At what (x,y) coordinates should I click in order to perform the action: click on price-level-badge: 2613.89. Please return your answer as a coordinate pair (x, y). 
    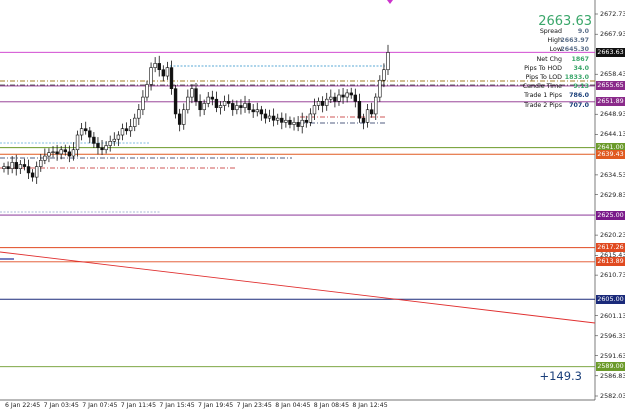
    Looking at the image, I should click on (610, 262).